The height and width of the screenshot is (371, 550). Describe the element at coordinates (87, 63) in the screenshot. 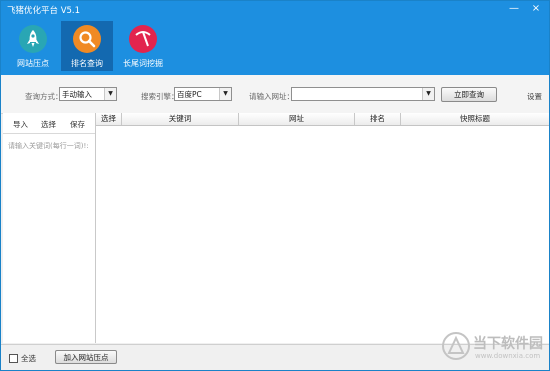

I see `nav-label: 排名查询` at that location.